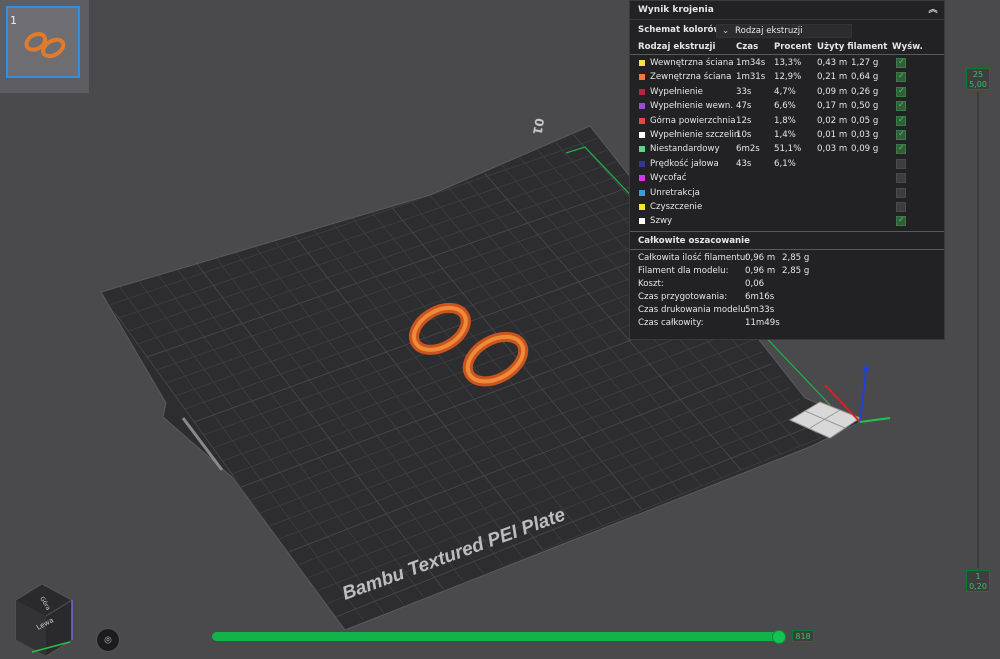 Image resolution: width=1000 pixels, height=659 pixels. I want to click on layer-slider-bottom-label: 1 0,20, so click(978, 581).